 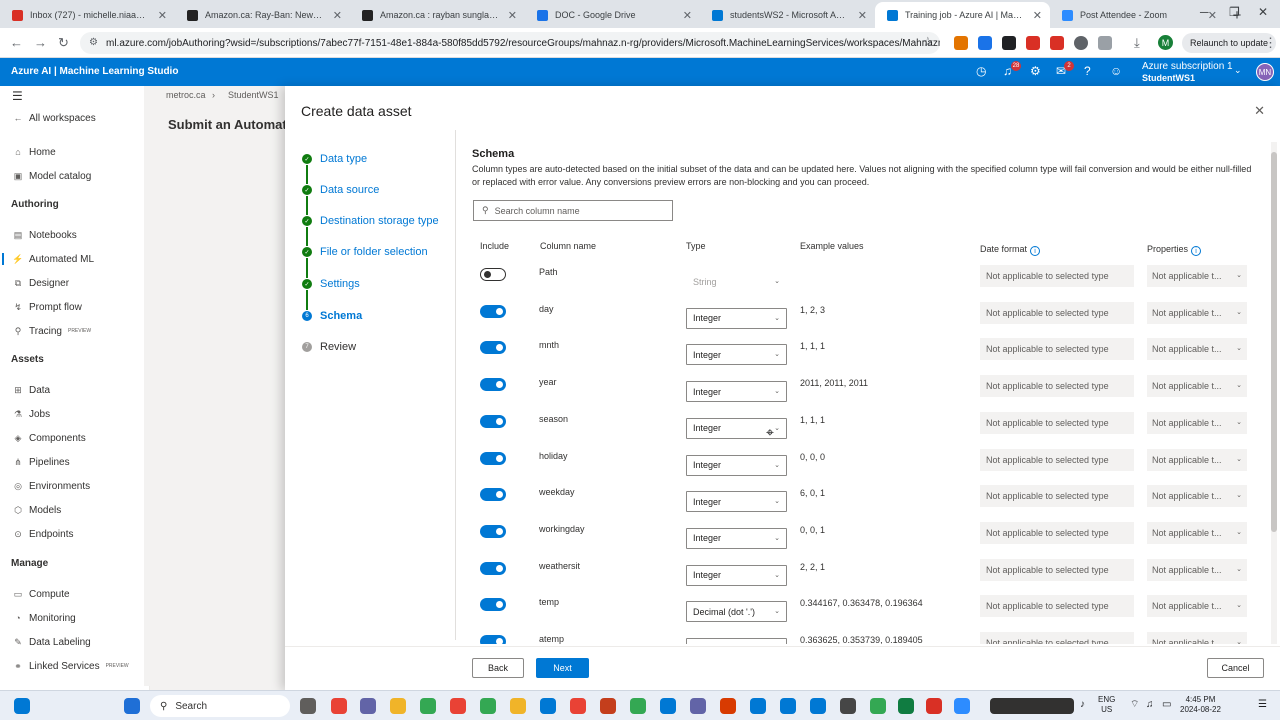 What do you see at coordinates (928, 42) in the screenshot?
I see `bookmark-star-icon: ☆` at bounding box center [928, 42].